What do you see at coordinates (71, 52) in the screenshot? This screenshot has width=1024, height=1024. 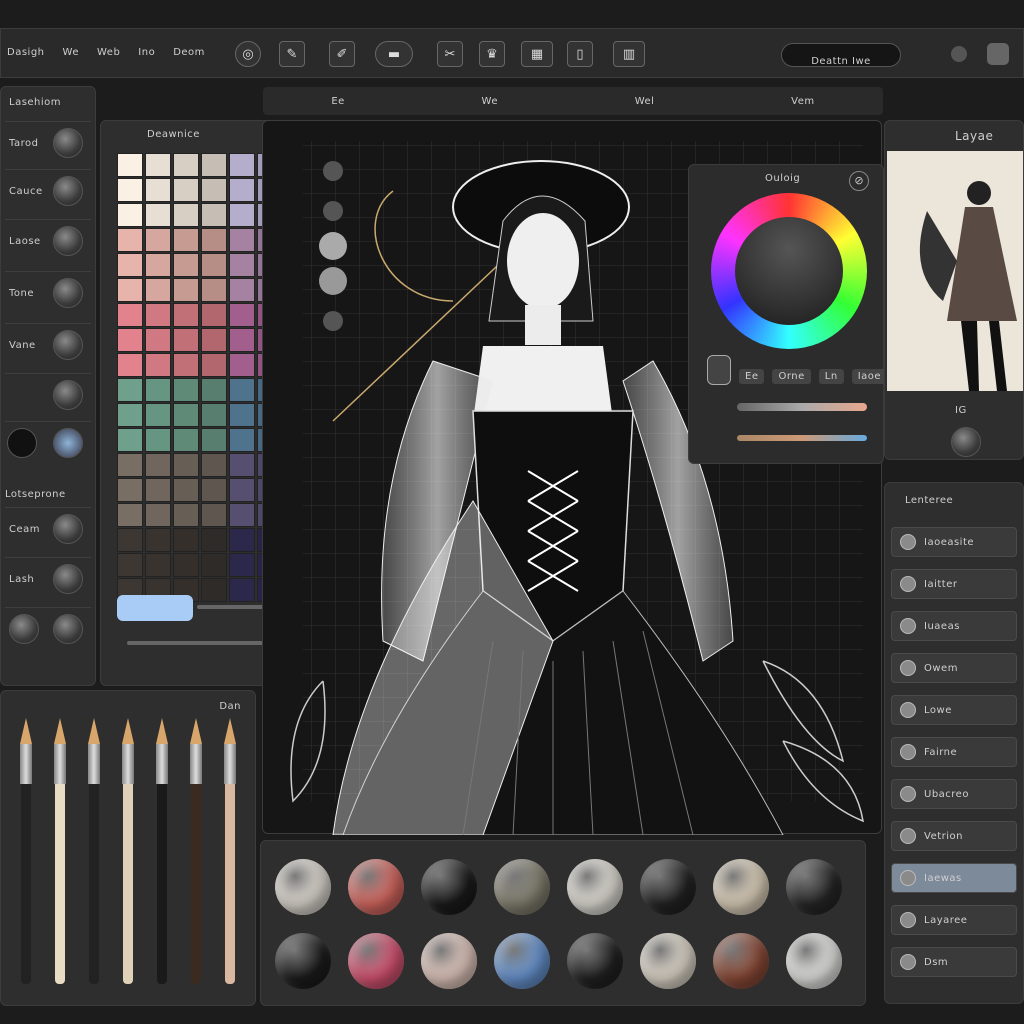 I see `menu-item-2: We` at bounding box center [71, 52].